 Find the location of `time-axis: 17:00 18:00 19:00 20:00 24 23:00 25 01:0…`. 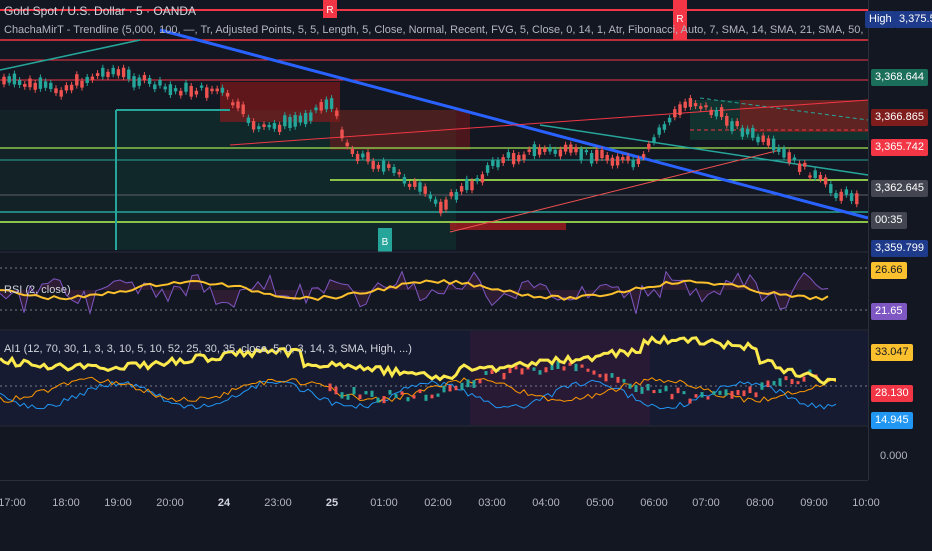

time-axis: 17:00 18:00 19:00 20:00 24 23:00 25 01:0… is located at coordinates (440, 515).